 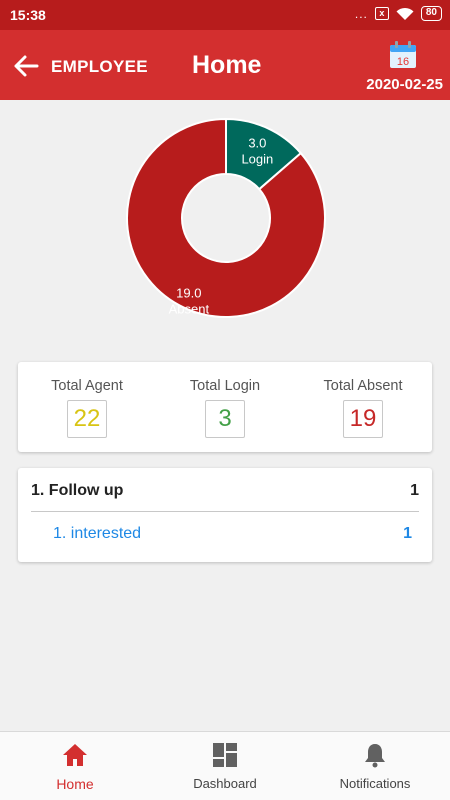 I want to click on nav-label: Dashboard, so click(x=225, y=783).